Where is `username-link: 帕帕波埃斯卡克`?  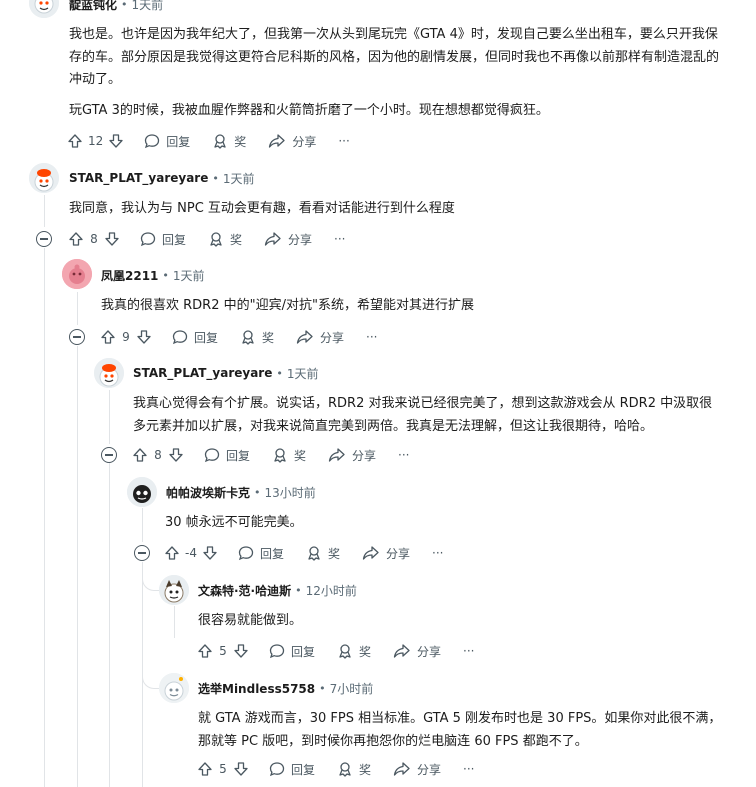
username-link: 帕帕波埃斯卡克 is located at coordinates (208, 492).